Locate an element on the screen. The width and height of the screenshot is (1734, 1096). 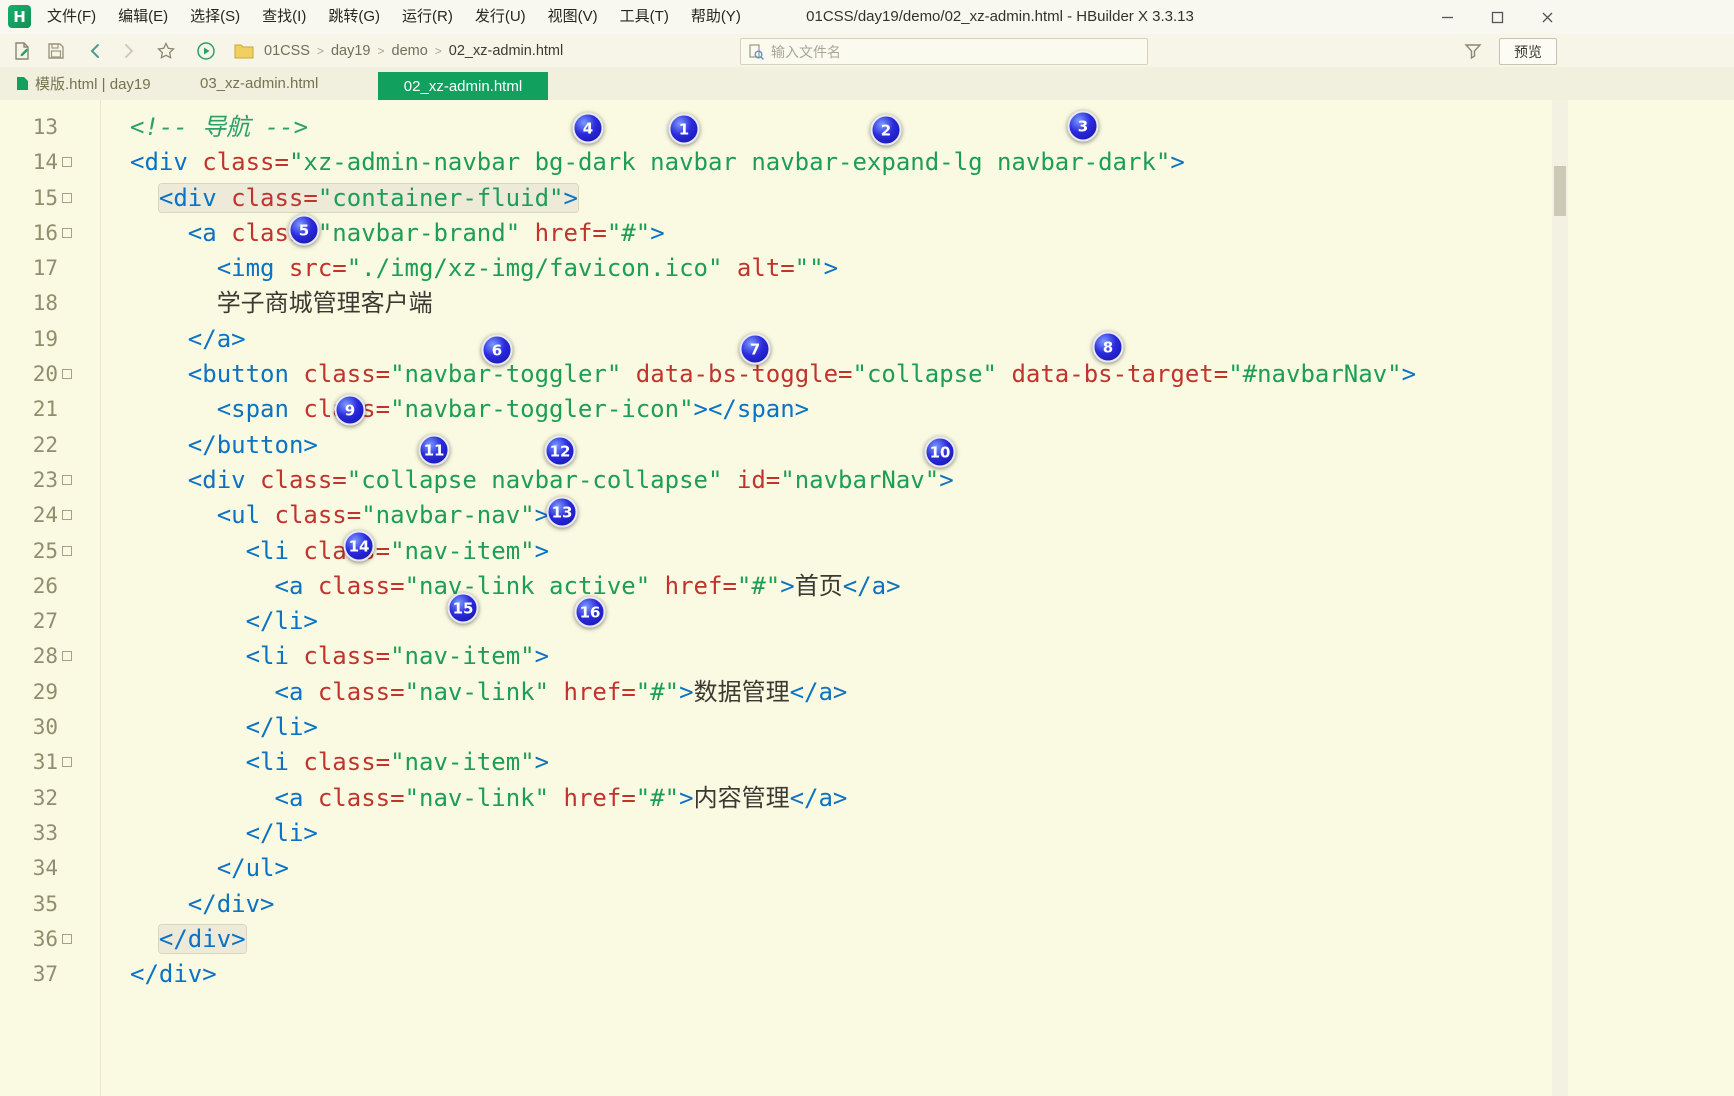
back-icon is located at coordinates (94, 50).